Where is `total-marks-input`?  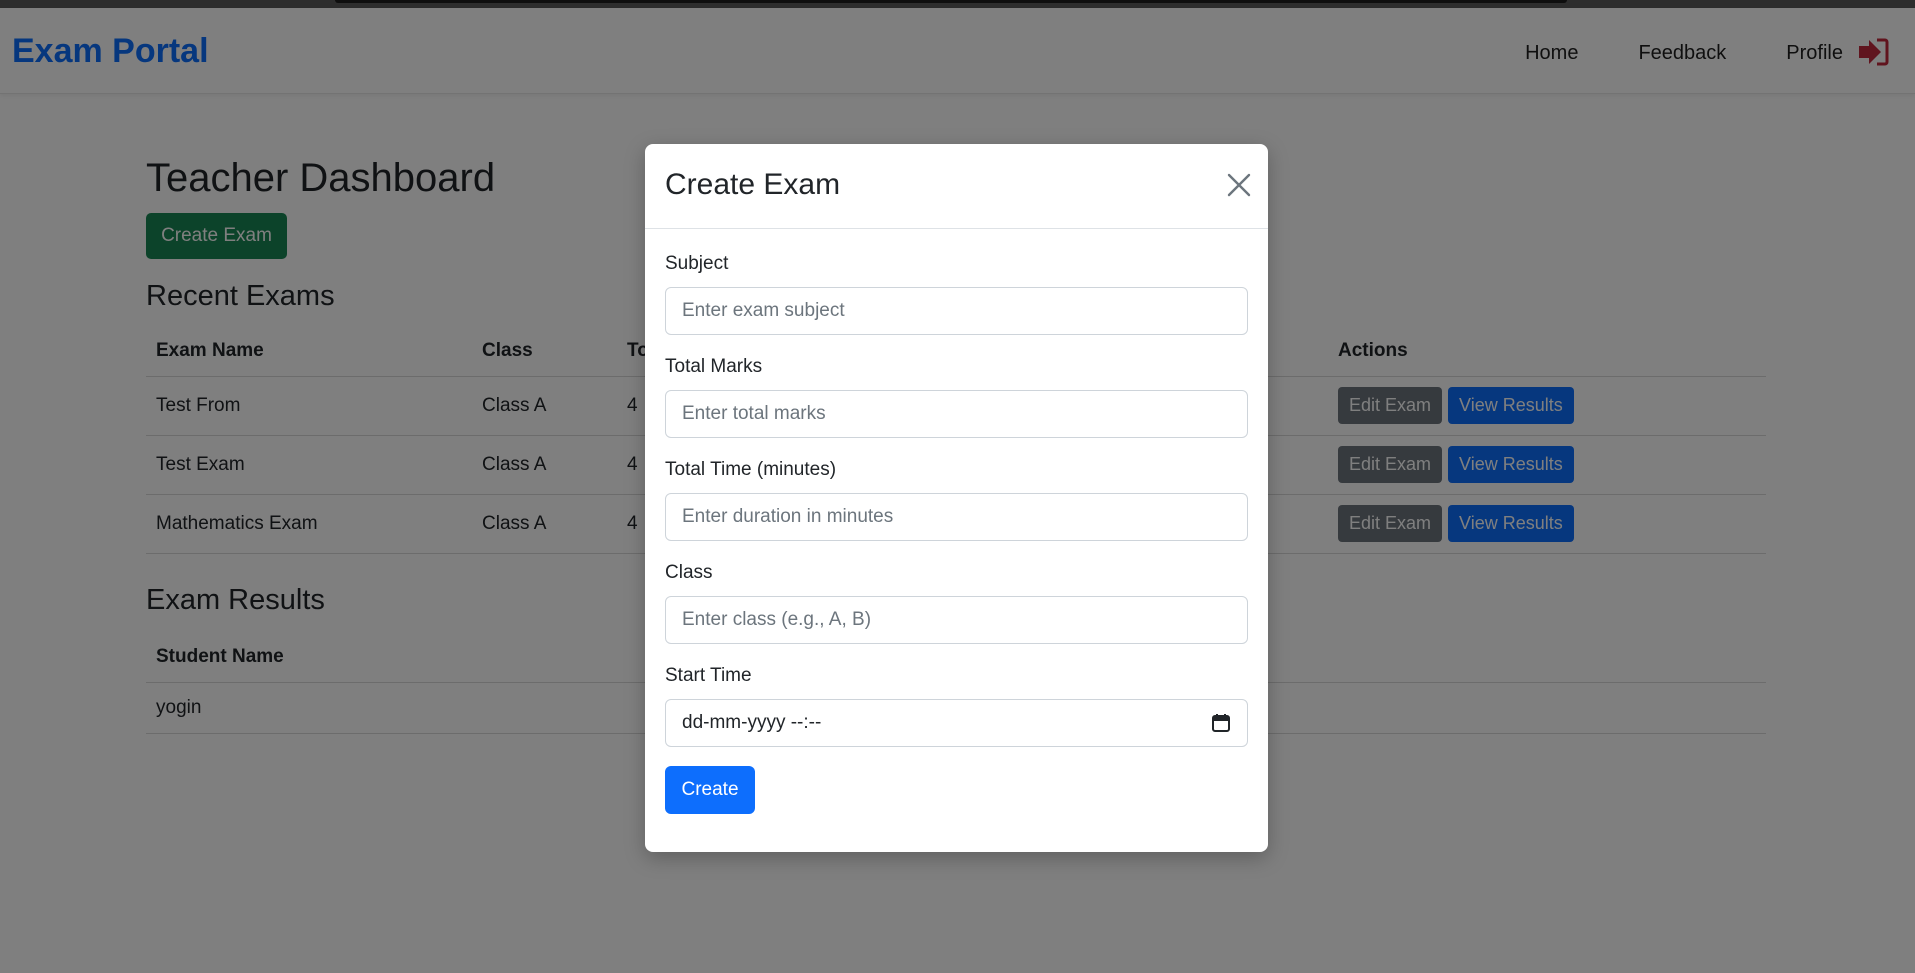 total-marks-input is located at coordinates (956, 414).